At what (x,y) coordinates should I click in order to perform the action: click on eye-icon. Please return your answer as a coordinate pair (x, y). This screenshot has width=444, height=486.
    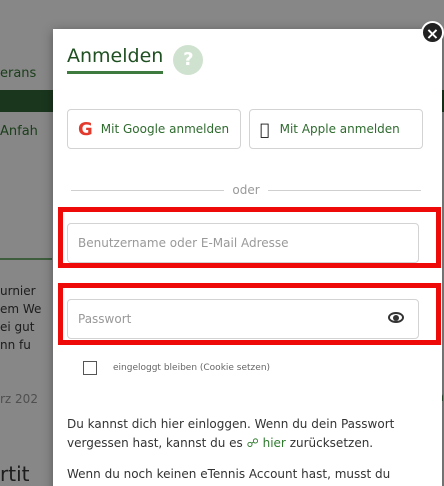
    Looking at the image, I should click on (396, 317).